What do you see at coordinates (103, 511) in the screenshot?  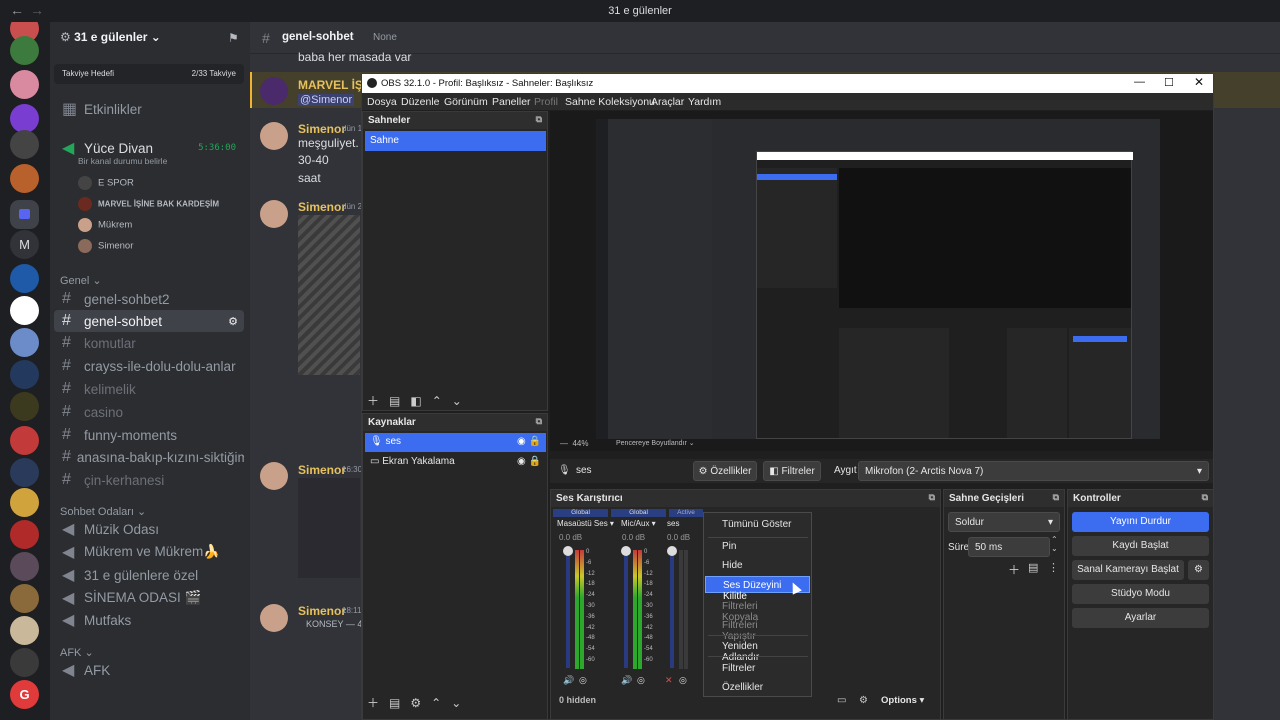 I see `category-sohbet-odalari: Sohbet Odaları ⌄` at bounding box center [103, 511].